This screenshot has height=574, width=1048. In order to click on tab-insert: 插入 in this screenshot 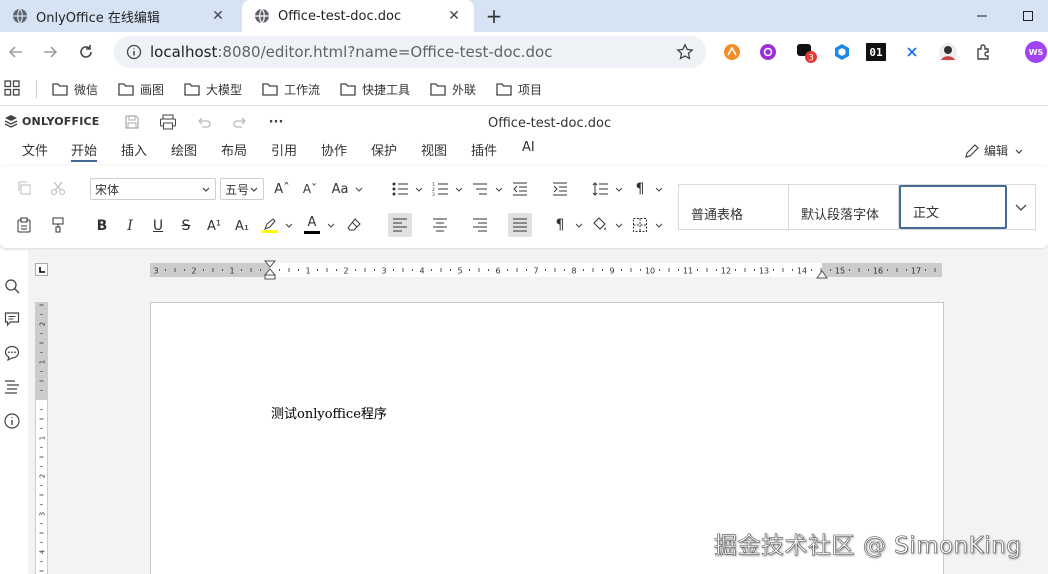, I will do `click(134, 149)`.